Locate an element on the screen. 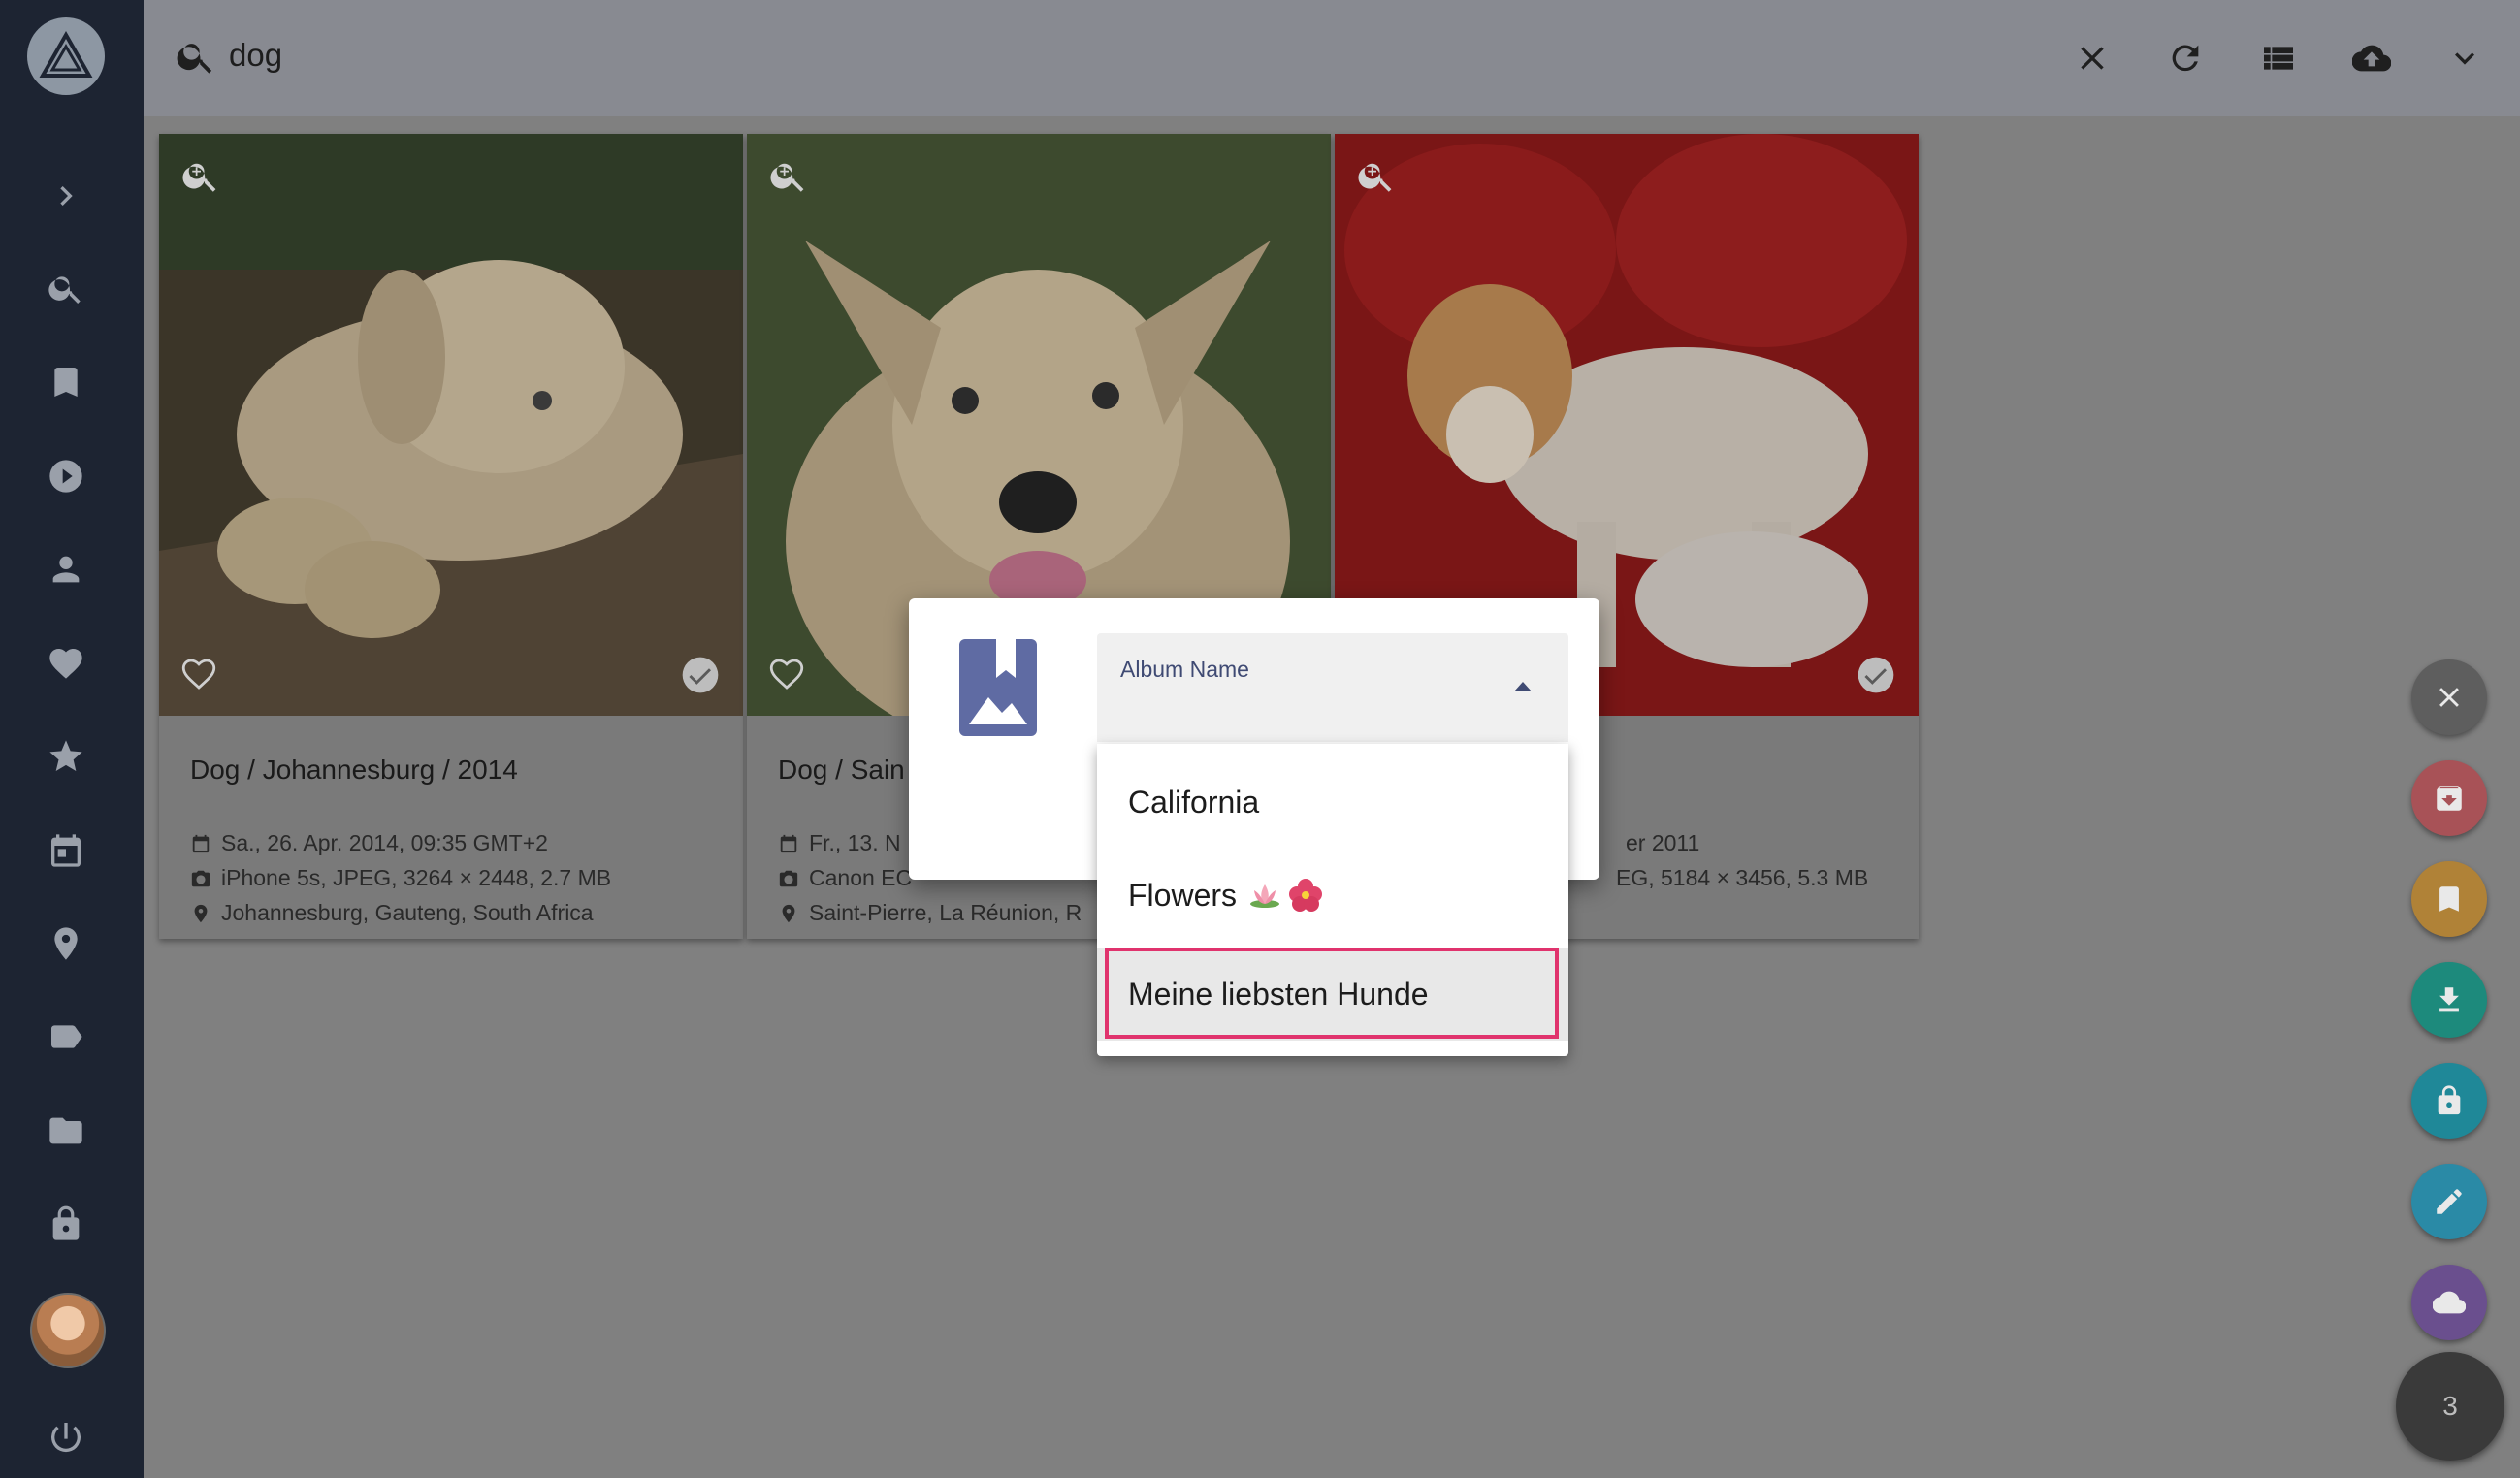 This screenshot has height=1478, width=2520. sidebar-item-private is located at coordinates (66, 1224).